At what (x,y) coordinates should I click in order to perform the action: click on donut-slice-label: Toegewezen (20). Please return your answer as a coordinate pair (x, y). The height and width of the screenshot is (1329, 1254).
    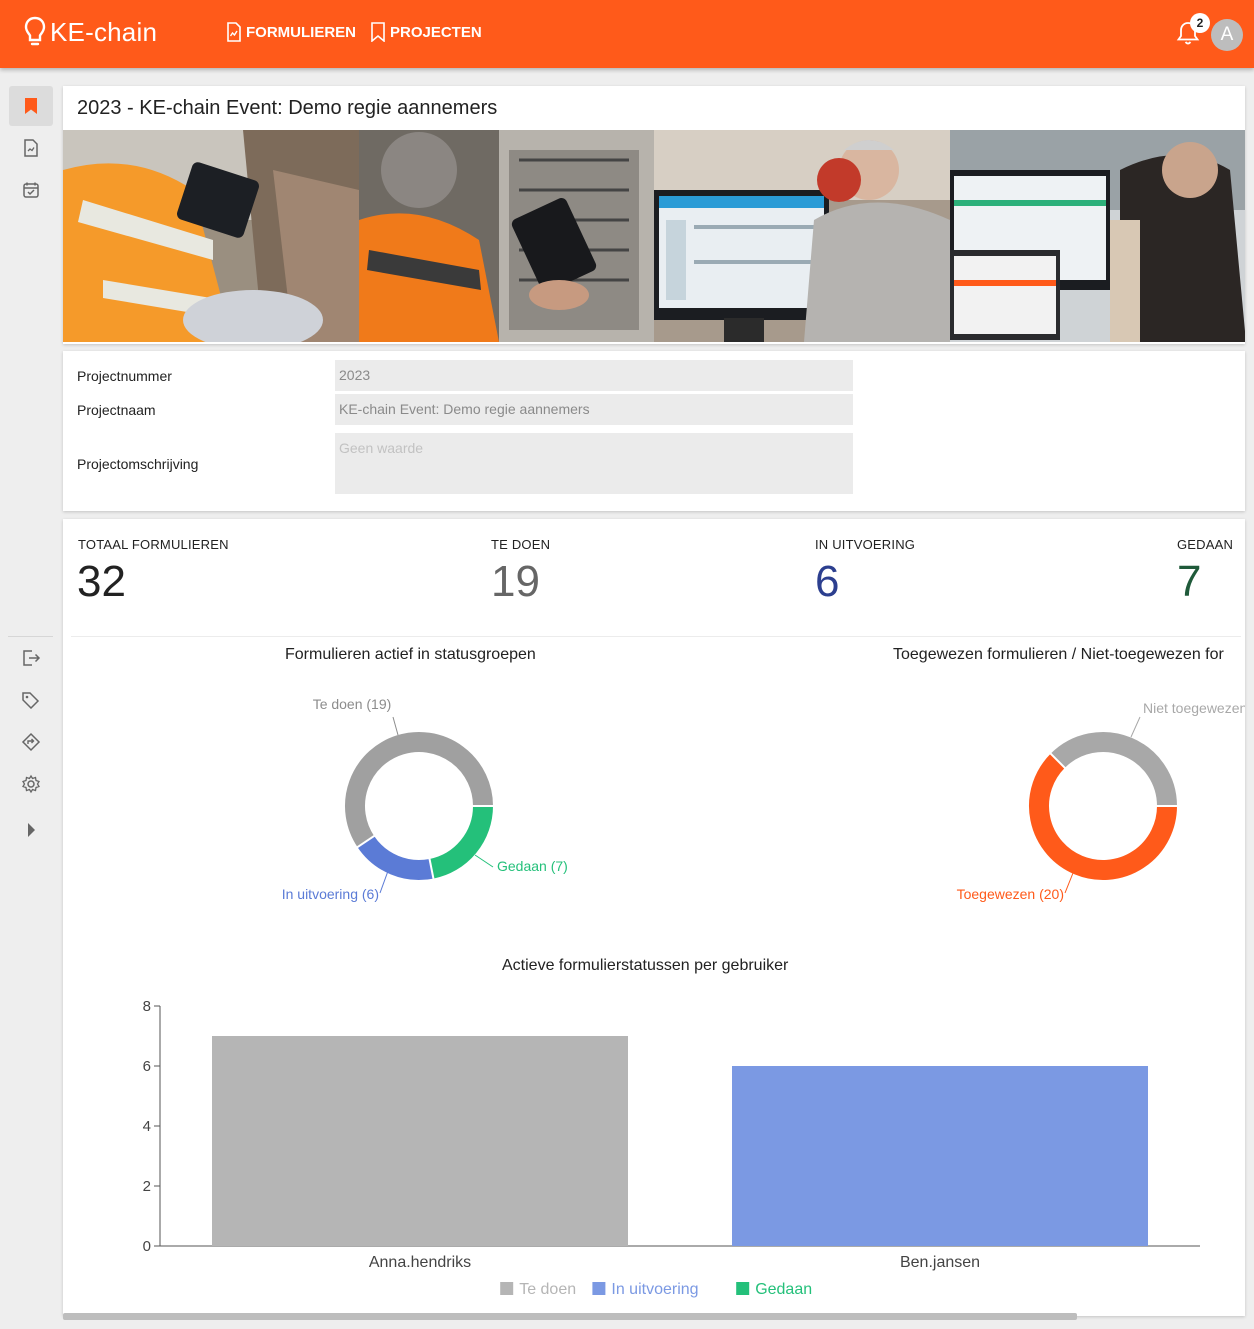
    Looking at the image, I should click on (1010, 894).